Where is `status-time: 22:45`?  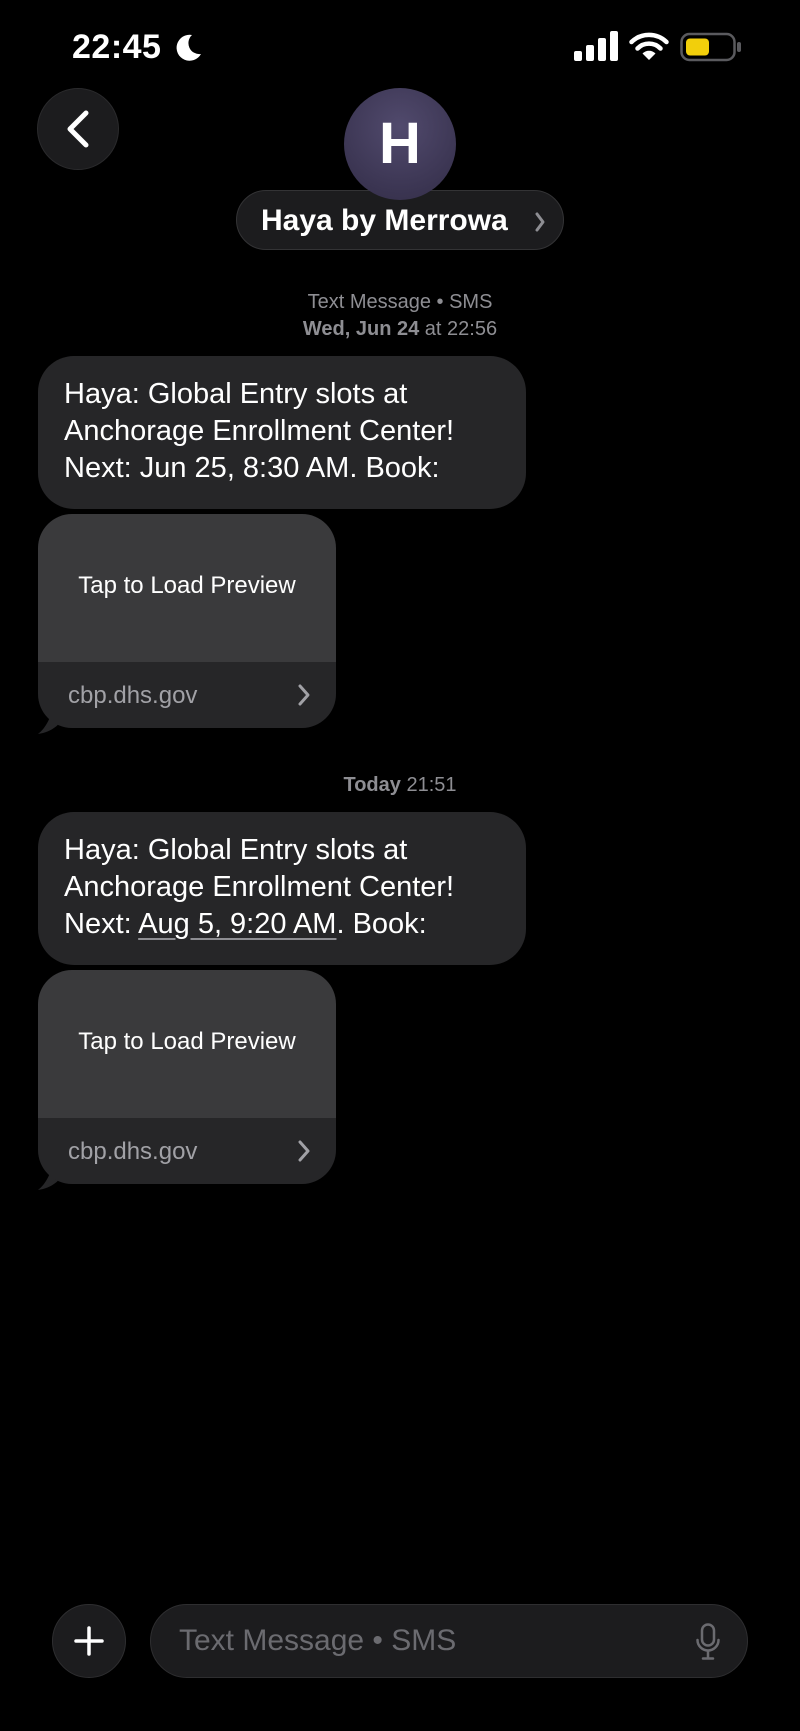 status-time: 22:45 is located at coordinates (117, 47).